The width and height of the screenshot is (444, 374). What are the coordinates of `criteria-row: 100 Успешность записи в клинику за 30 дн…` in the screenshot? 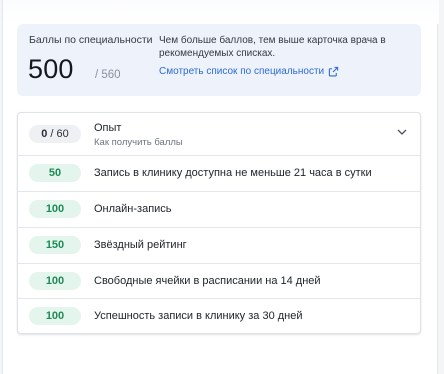 It's located at (219, 316).